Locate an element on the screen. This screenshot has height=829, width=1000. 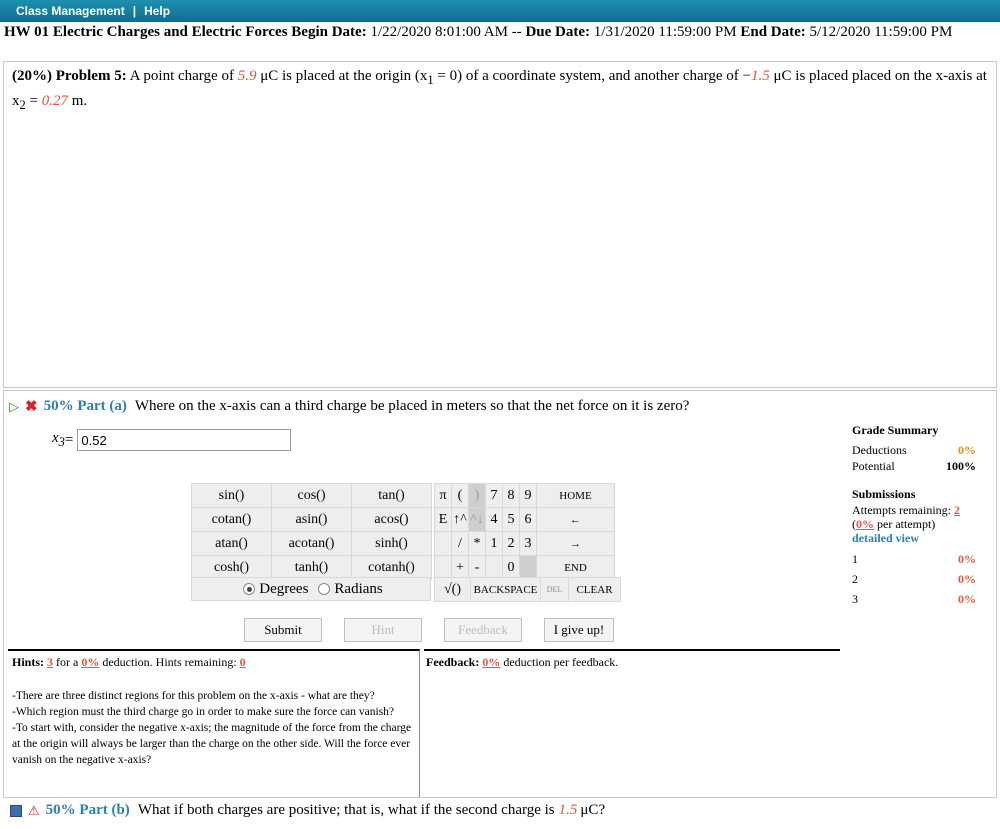
key-del: DEL is located at coordinates (554, 589).